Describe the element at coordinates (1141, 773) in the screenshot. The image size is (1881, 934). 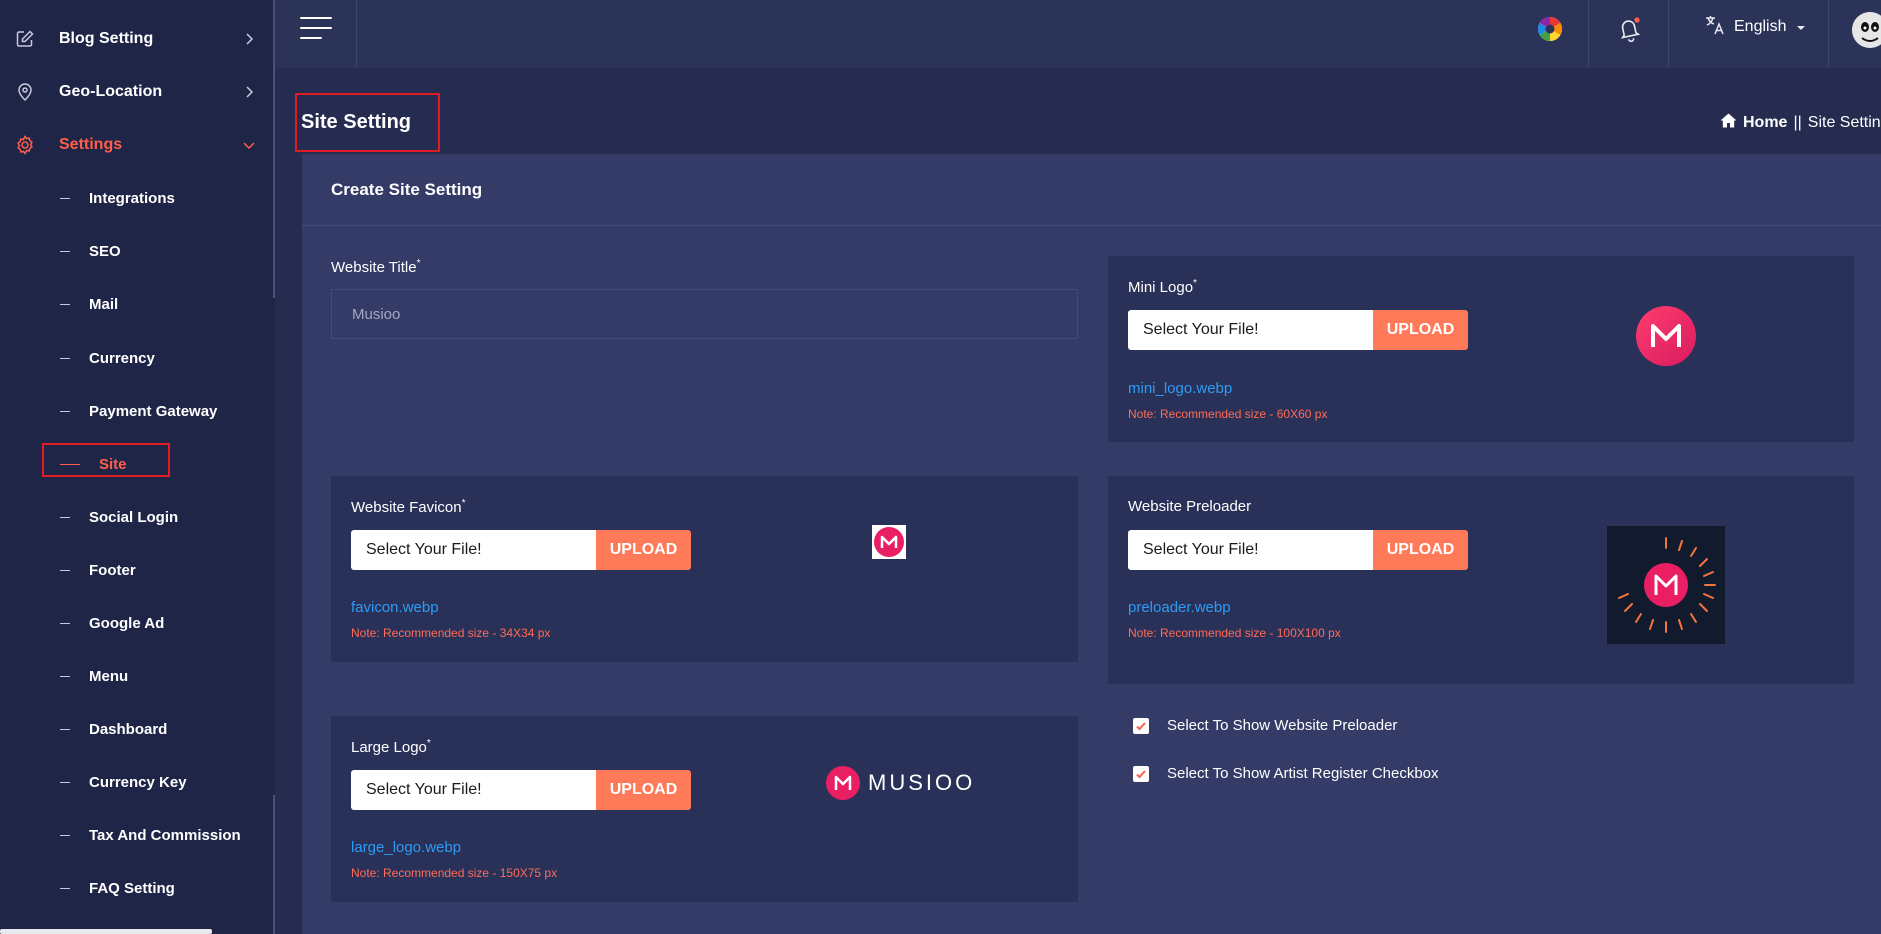
I see `show-artist-register-checkbox` at that location.